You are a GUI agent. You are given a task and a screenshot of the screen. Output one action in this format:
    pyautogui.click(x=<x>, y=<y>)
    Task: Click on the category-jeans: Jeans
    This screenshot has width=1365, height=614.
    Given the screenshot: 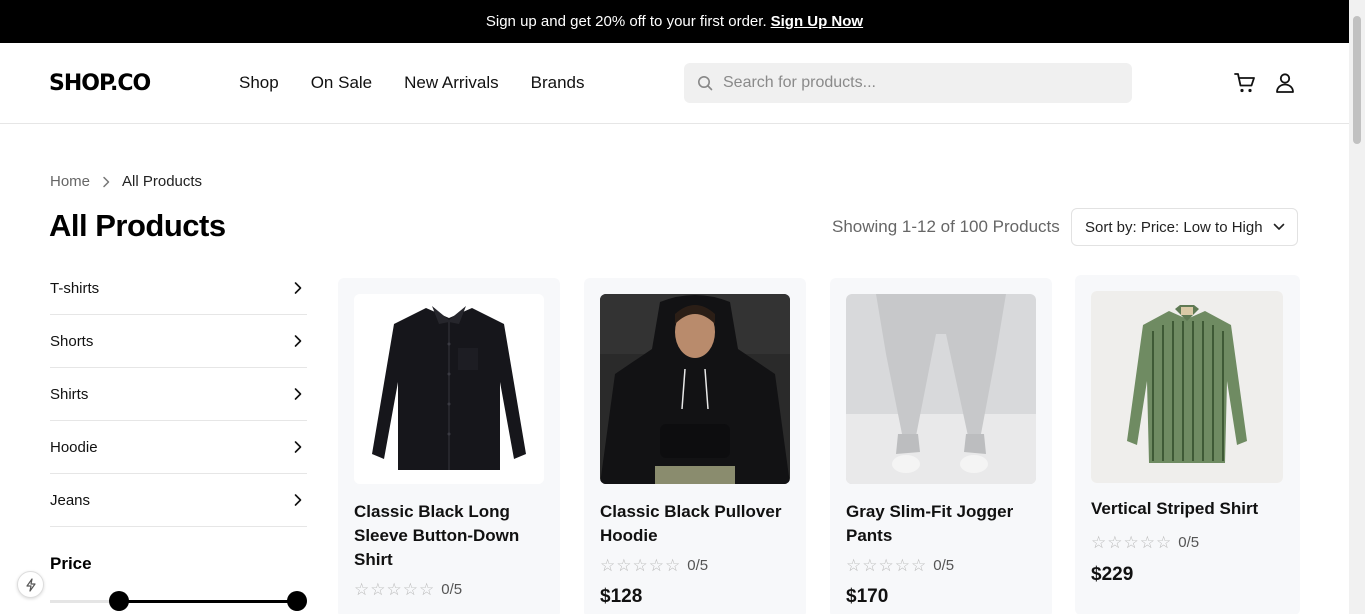 What is the action you would take?
    pyautogui.click(x=178, y=500)
    